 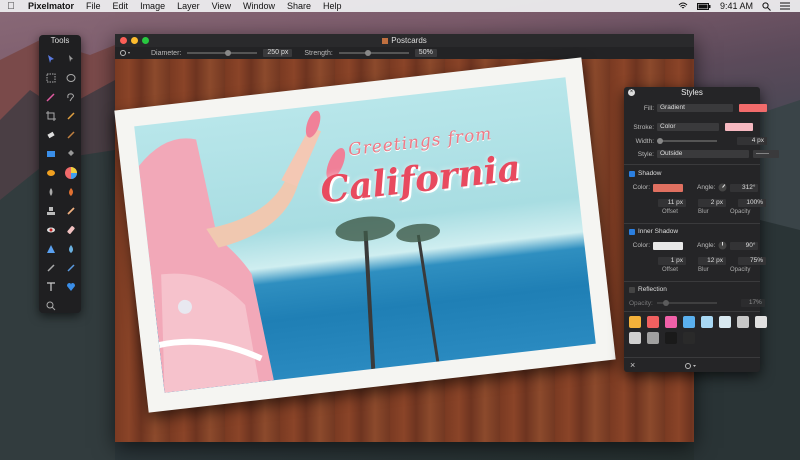 I want to click on shadow-checkbox, so click(x=632, y=173).